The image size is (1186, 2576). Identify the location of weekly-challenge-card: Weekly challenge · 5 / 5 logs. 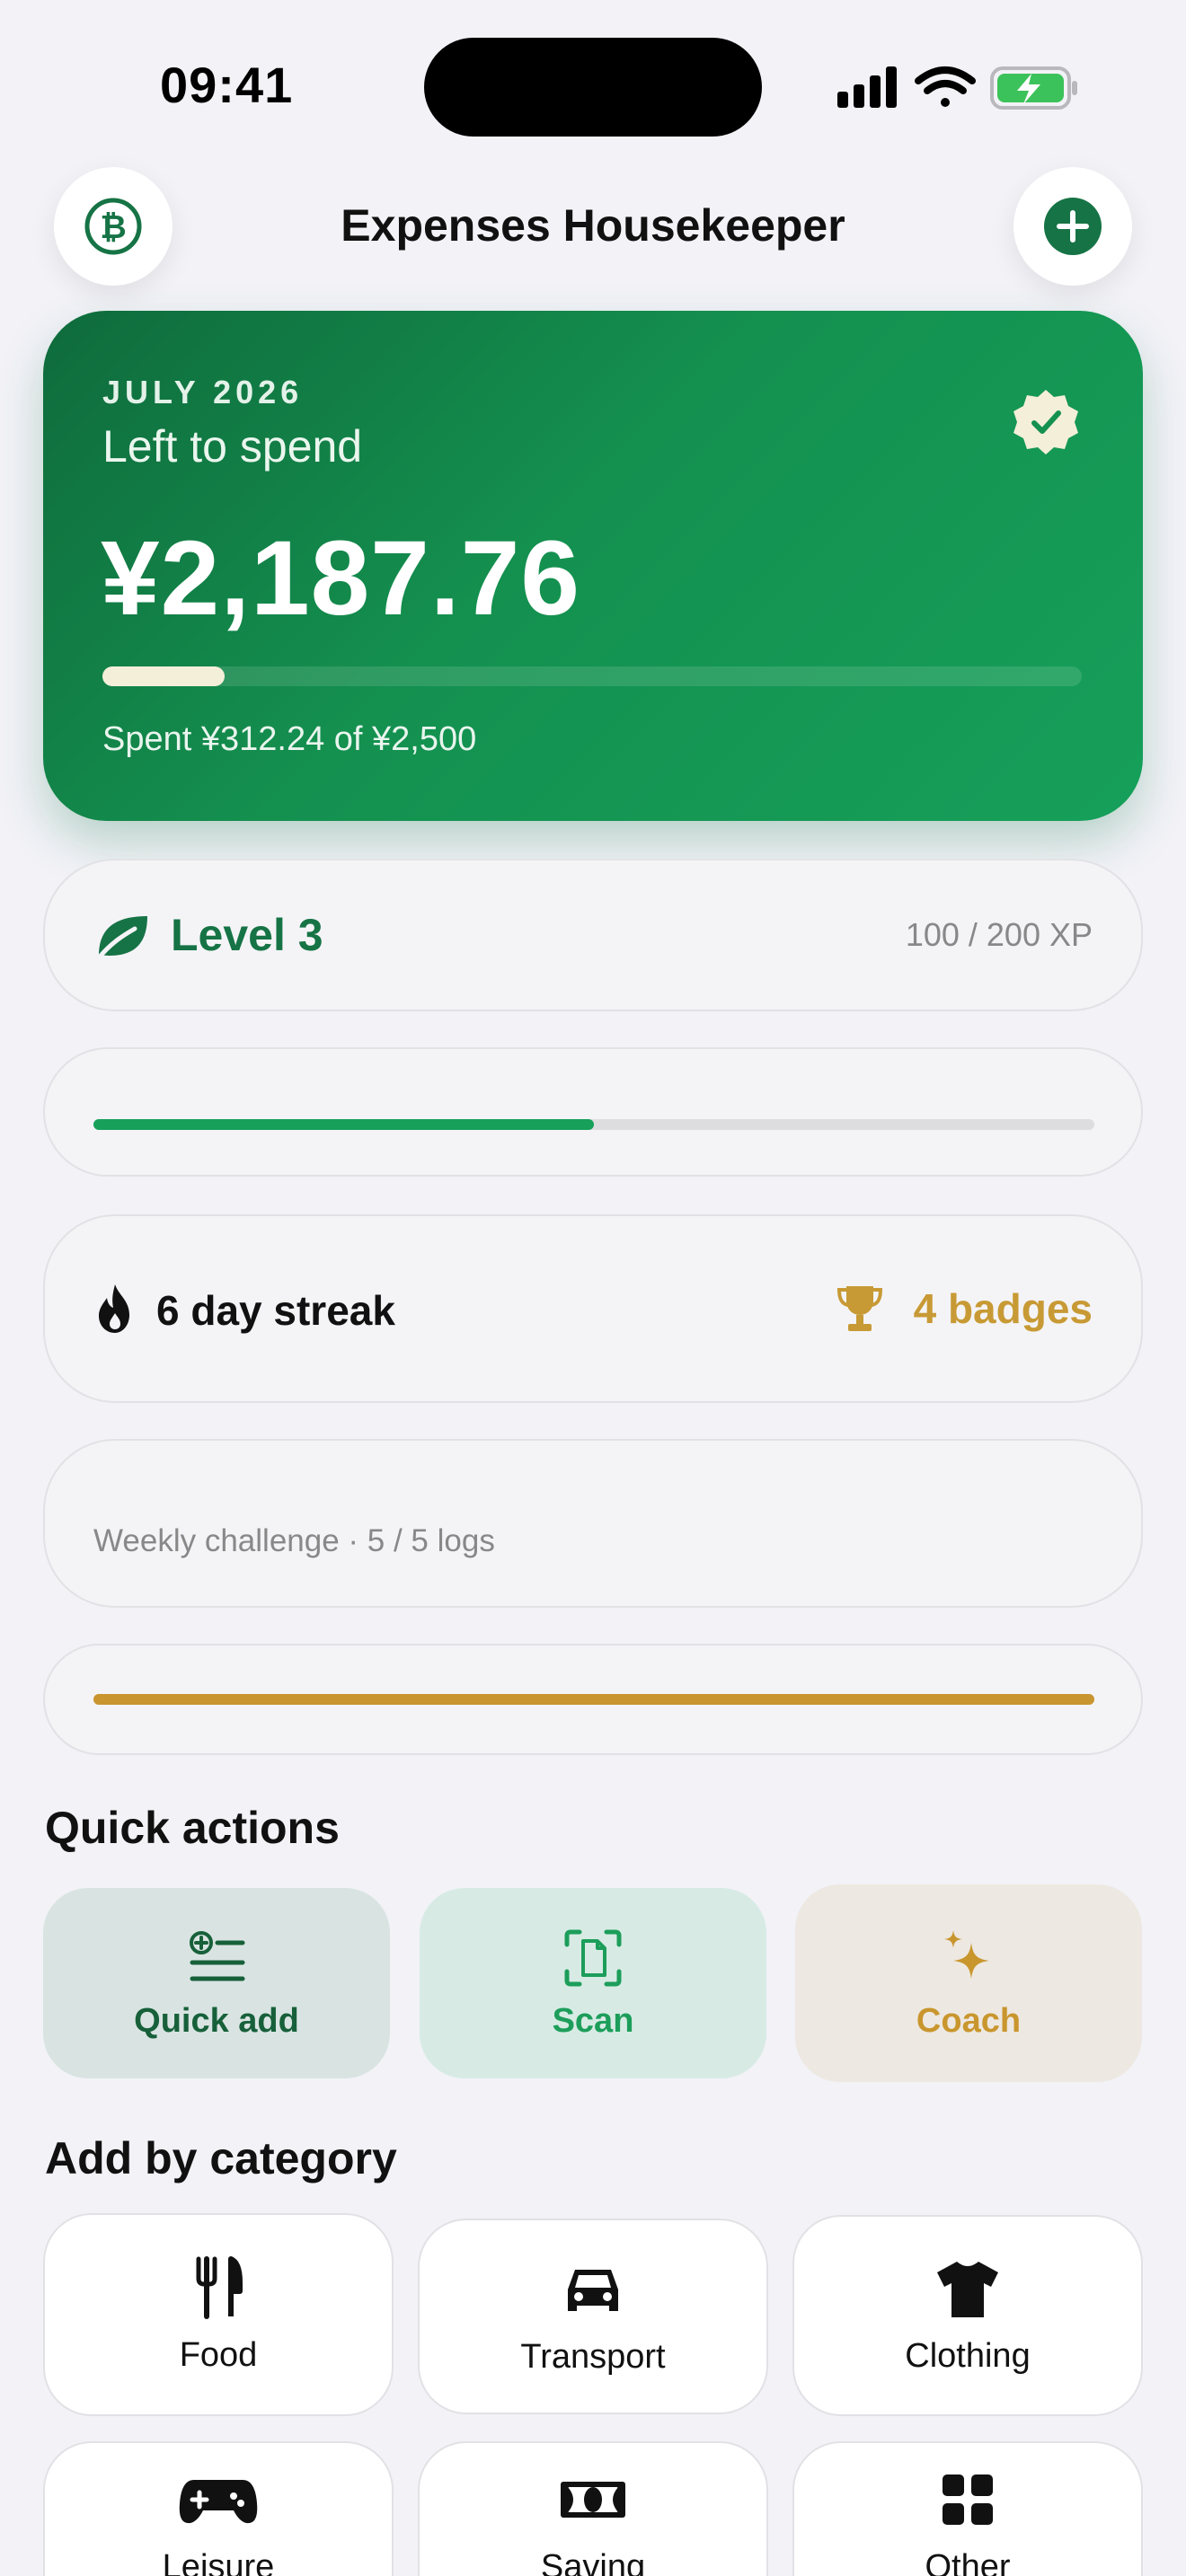
(593, 1523).